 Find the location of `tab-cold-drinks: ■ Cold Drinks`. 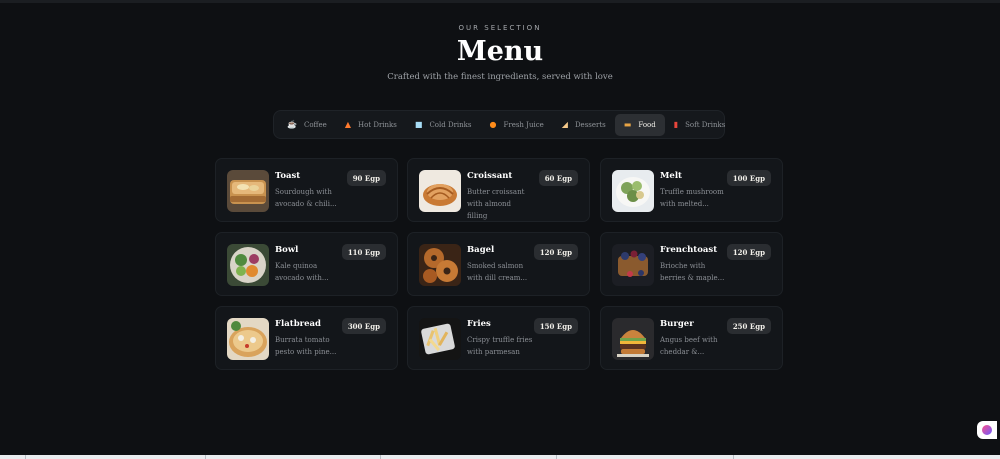

tab-cold-drinks: ■ Cold Drinks is located at coordinates (443, 125).